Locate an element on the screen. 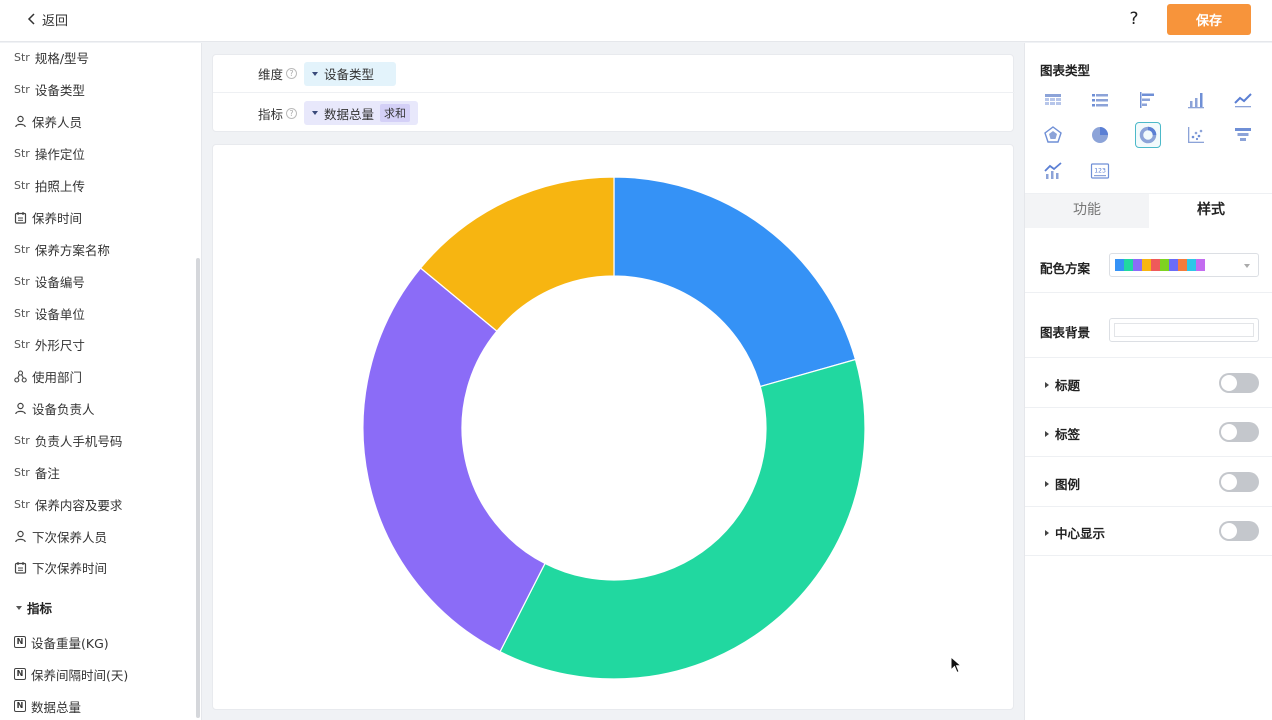  toggle-label: 标题 is located at coordinates (1068, 385).